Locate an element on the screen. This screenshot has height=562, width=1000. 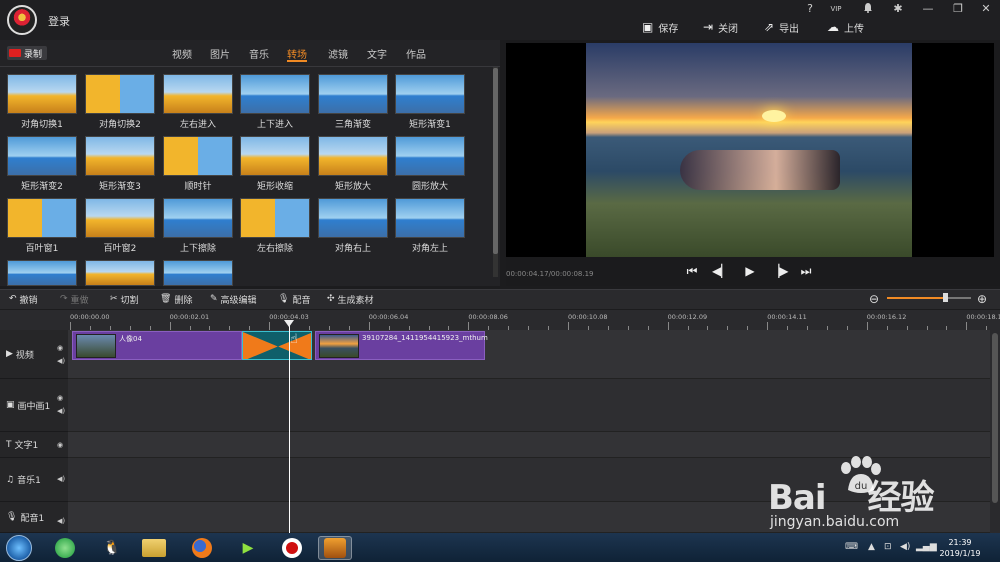
restore-icon: ❐ is located at coordinates (958, 9).